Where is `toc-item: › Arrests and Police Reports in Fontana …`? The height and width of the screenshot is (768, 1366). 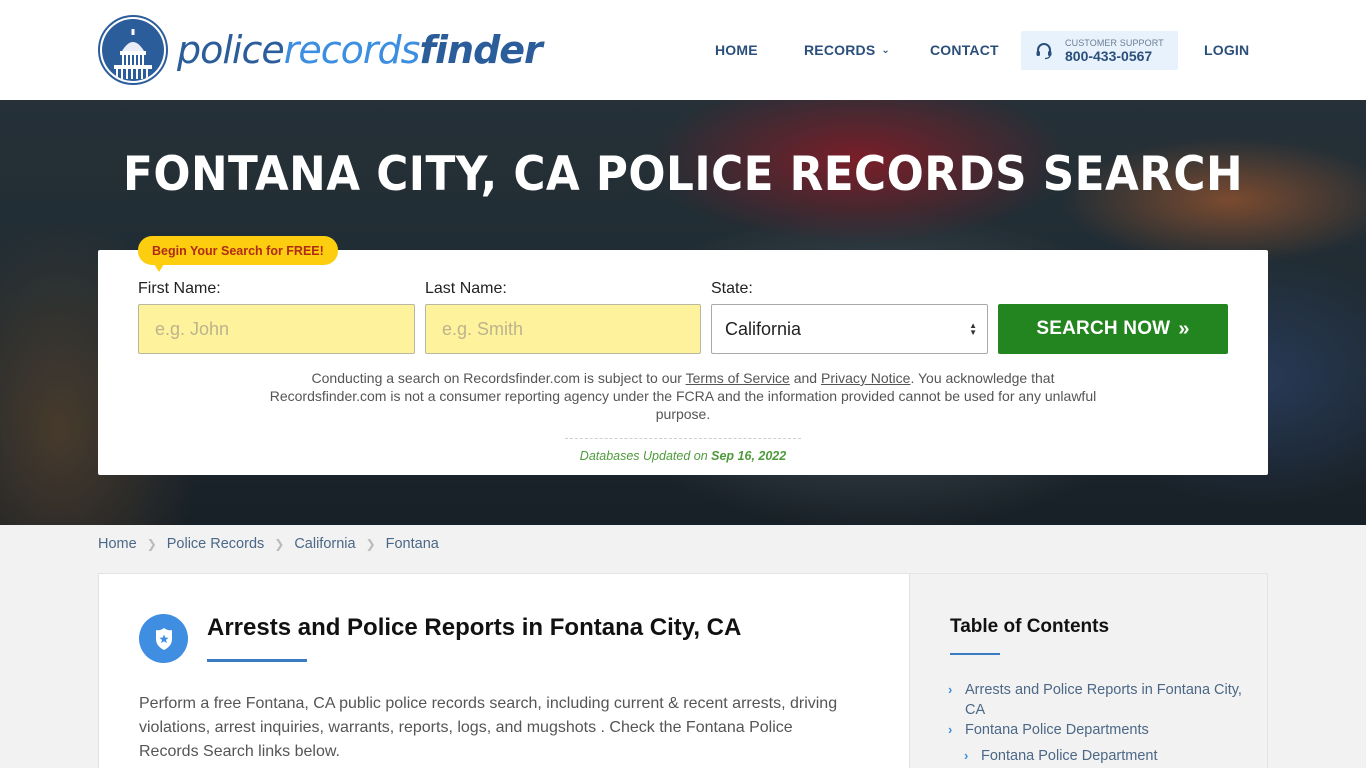 toc-item: › Arrests and Police Reports in Fontana … is located at coordinates (1098, 700).